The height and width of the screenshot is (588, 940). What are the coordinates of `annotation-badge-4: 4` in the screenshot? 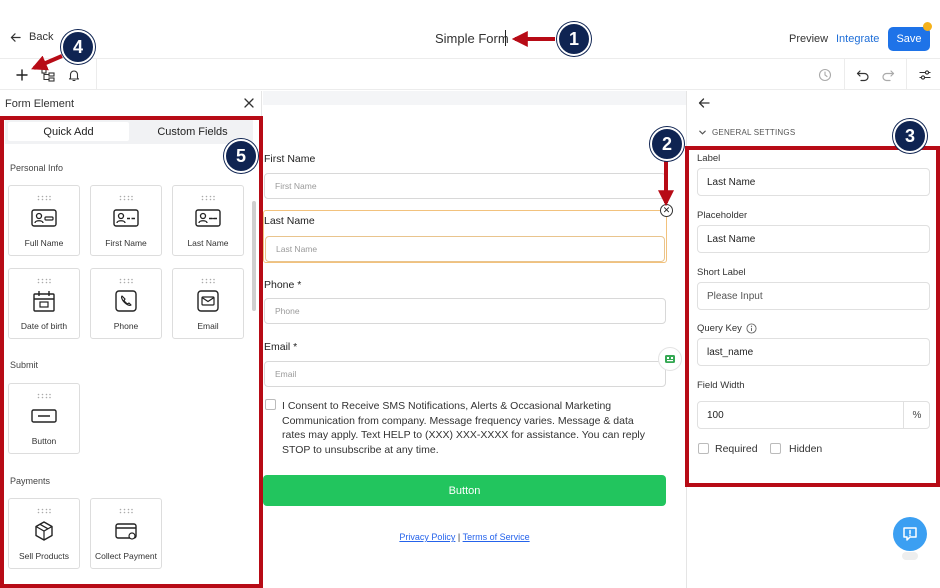 It's located at (78, 47).